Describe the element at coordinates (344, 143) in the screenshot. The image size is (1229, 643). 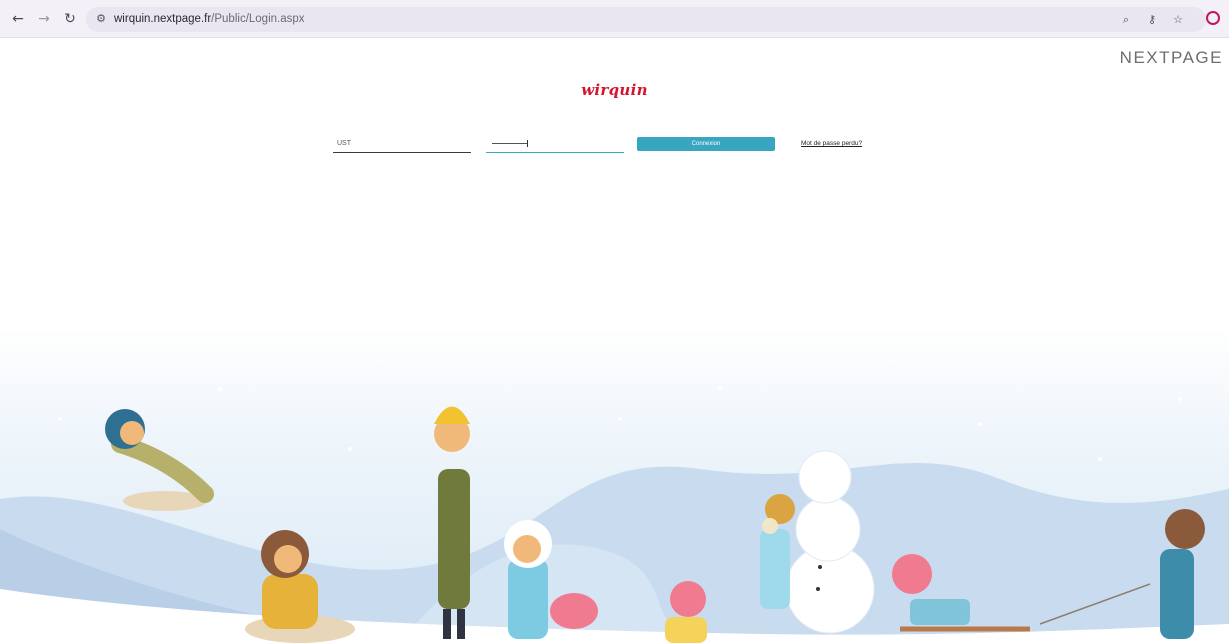
I see `username-value: UST` at that location.